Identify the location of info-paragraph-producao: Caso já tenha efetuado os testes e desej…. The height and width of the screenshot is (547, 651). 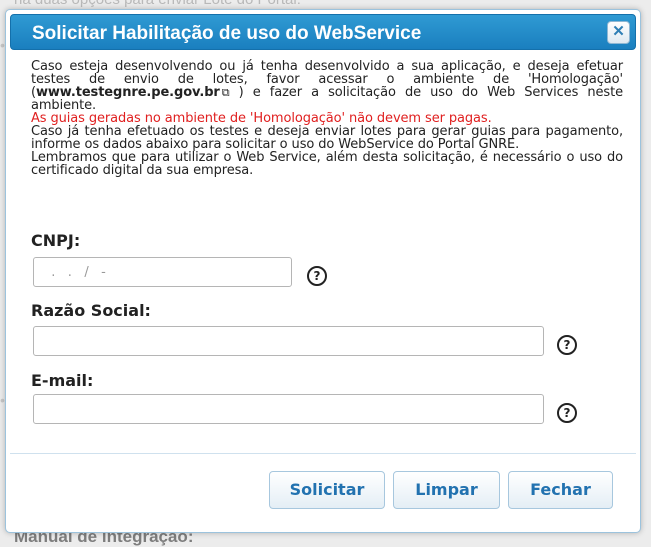
(327, 138).